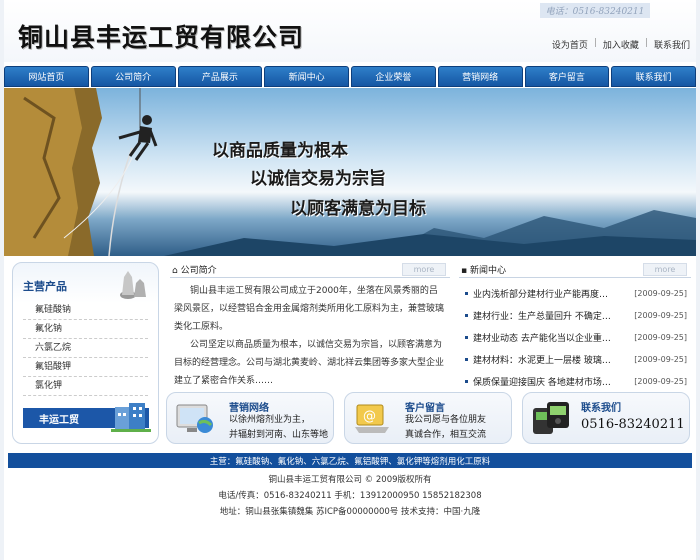 The image size is (700, 560). I want to click on products-list: 氟硅酸钠 氟化钠 六氯乙烷 氟铝酸钾 氯化钾, so click(85, 348).